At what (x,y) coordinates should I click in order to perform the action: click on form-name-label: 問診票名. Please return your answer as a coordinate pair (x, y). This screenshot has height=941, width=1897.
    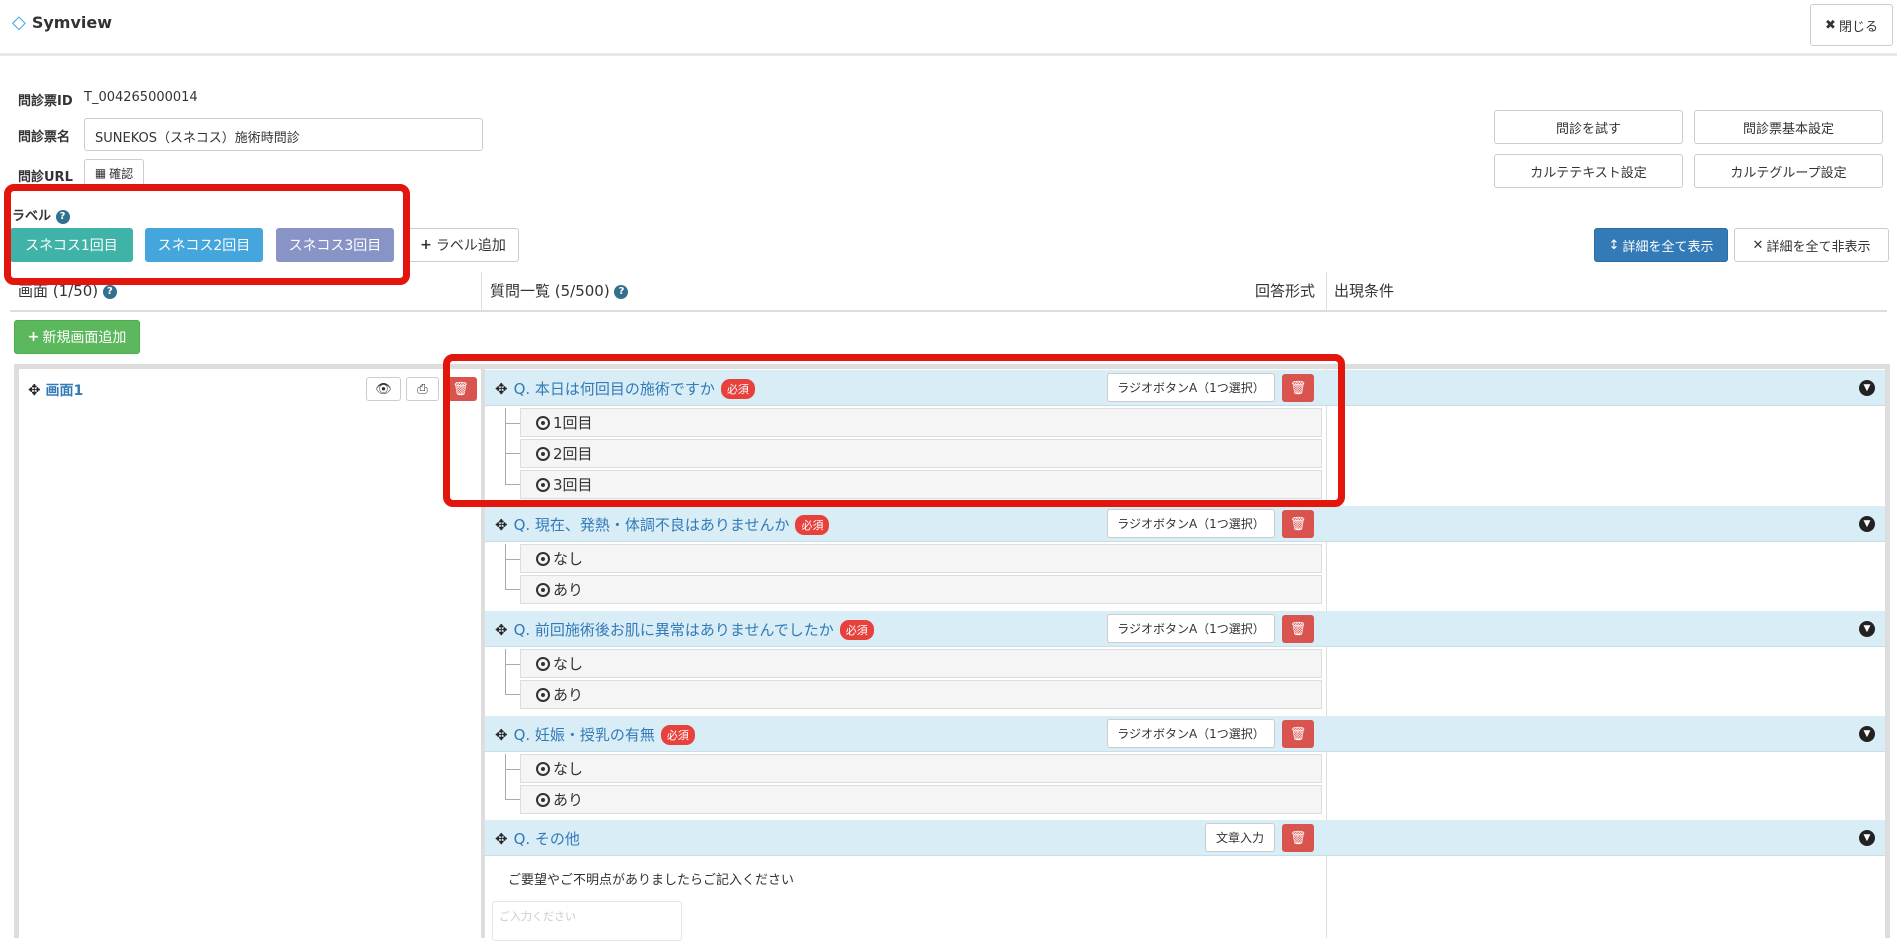
    Looking at the image, I should click on (44, 137).